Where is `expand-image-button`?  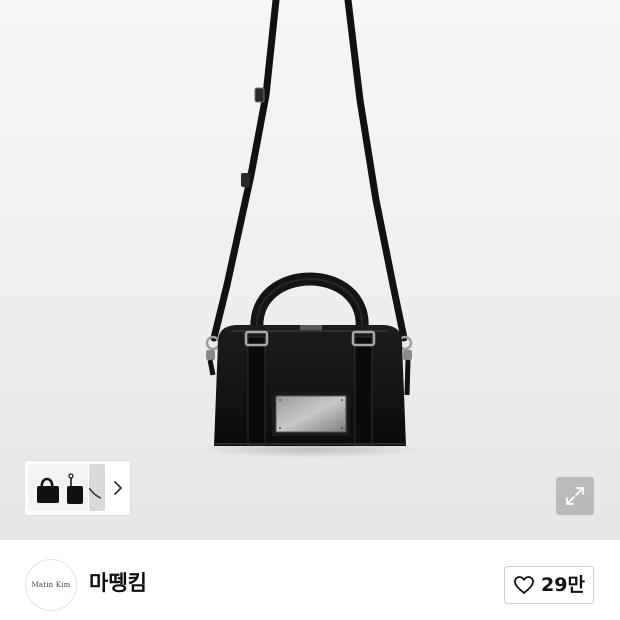
expand-image-button is located at coordinates (575, 496).